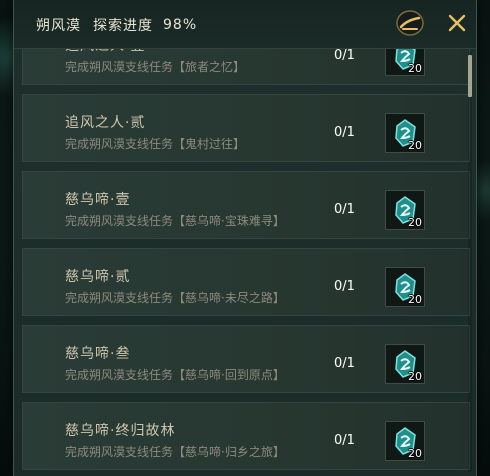  Describe the element at coordinates (246, 128) in the screenshot. I see `quest-item: 追风之人·贰 完成朔风漠支线任务【鬼村过往】 0/1 20` at that location.